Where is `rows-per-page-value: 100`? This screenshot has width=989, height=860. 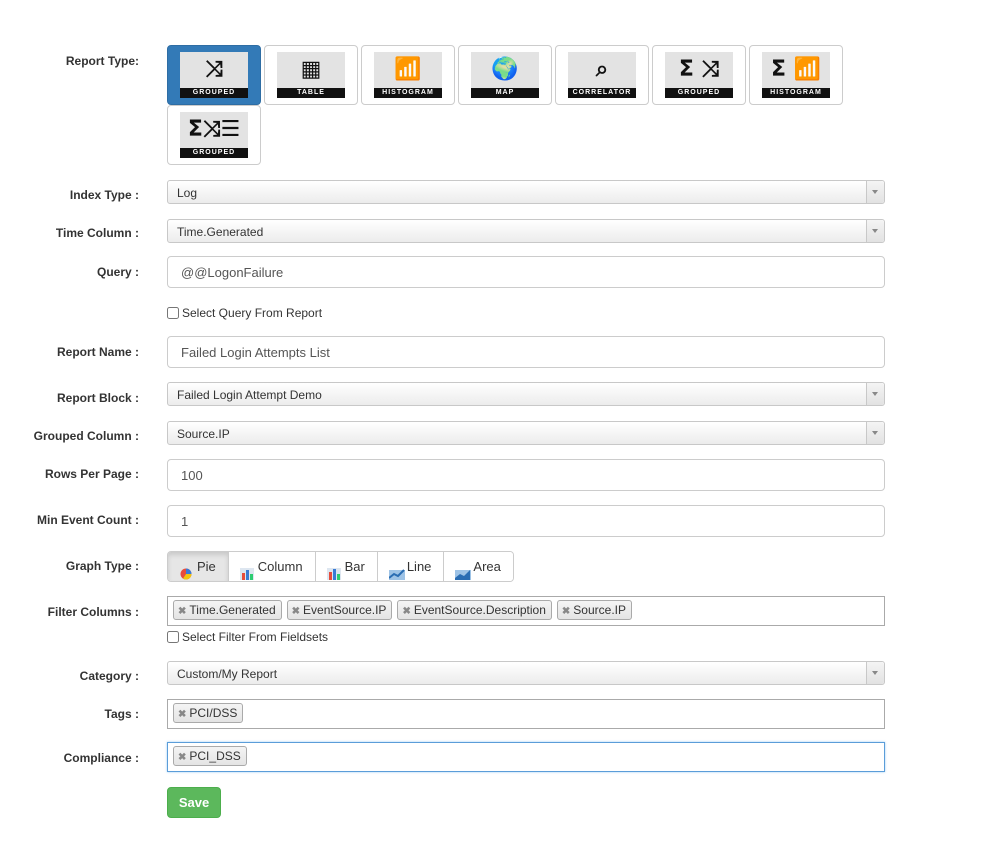 rows-per-page-value: 100 is located at coordinates (192, 475).